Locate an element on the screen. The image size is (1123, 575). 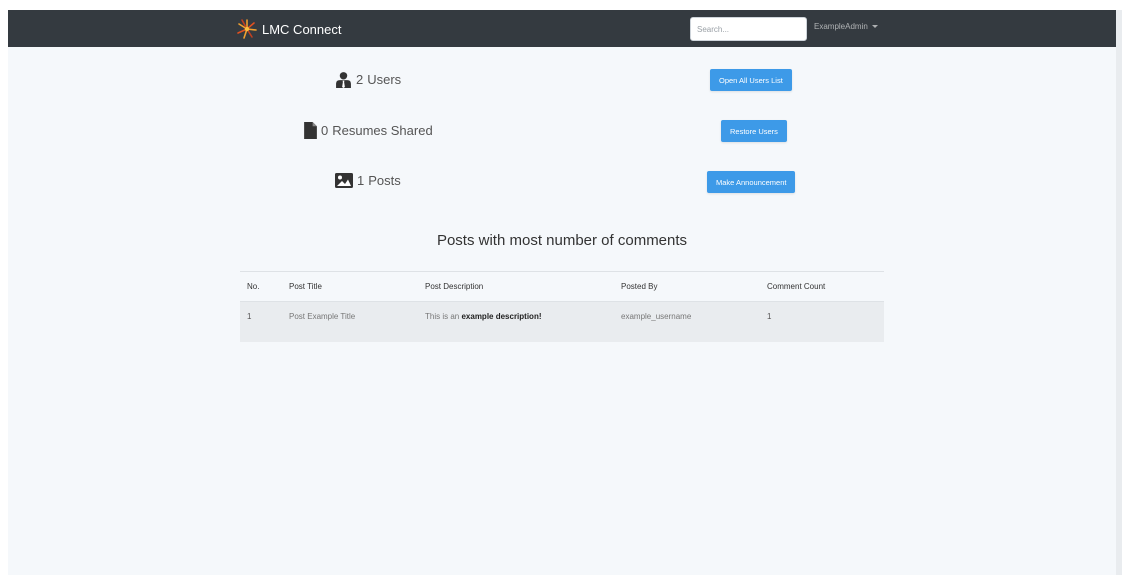
posts-count: 1 is located at coordinates (361, 180).